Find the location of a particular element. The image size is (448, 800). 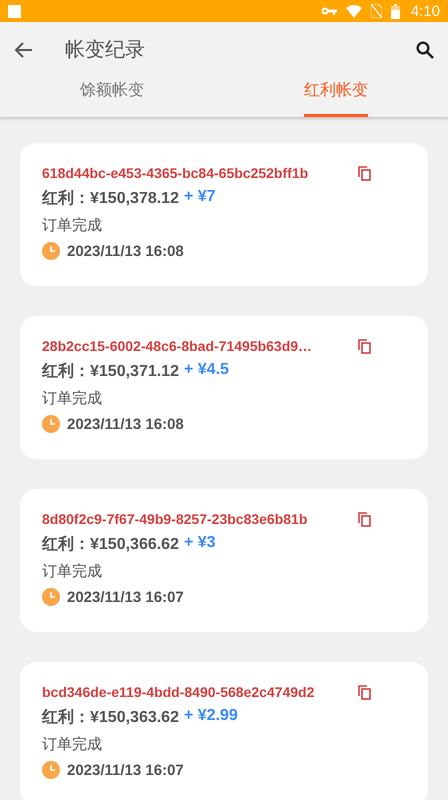

bonus-balance: 红利：¥150,371.12 is located at coordinates (110, 372).